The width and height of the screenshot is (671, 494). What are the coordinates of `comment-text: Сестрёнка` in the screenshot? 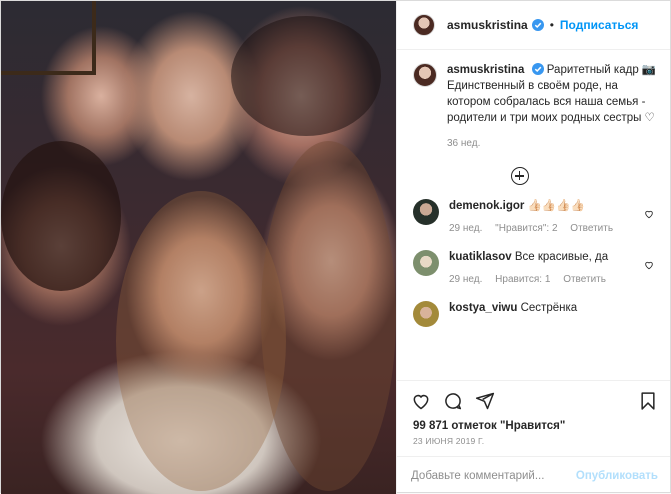 It's located at (549, 308).